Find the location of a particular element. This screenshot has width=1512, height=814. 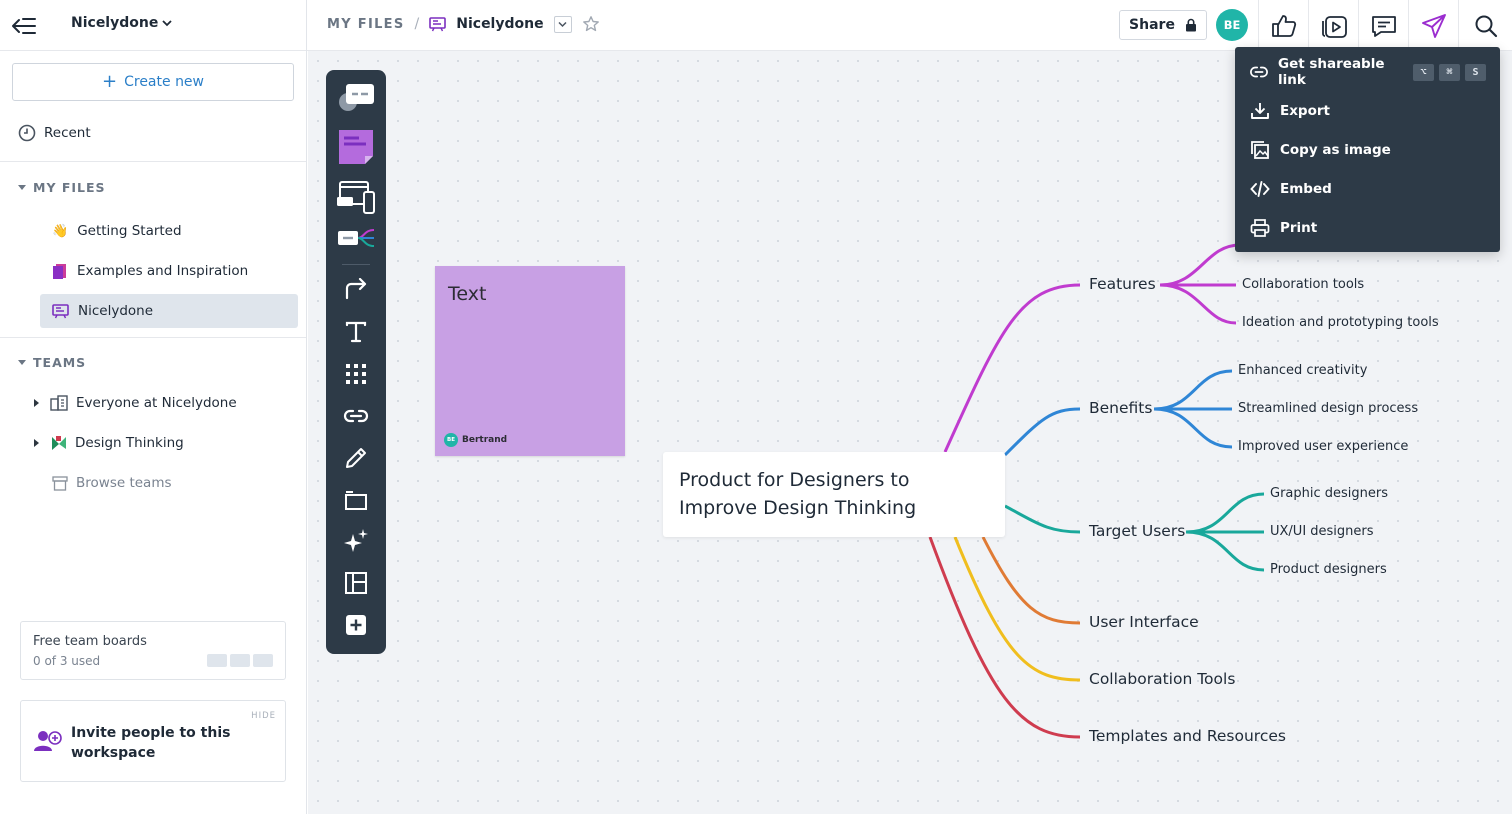

mindmap-leaf: Collaboration tools is located at coordinates (1303, 284).